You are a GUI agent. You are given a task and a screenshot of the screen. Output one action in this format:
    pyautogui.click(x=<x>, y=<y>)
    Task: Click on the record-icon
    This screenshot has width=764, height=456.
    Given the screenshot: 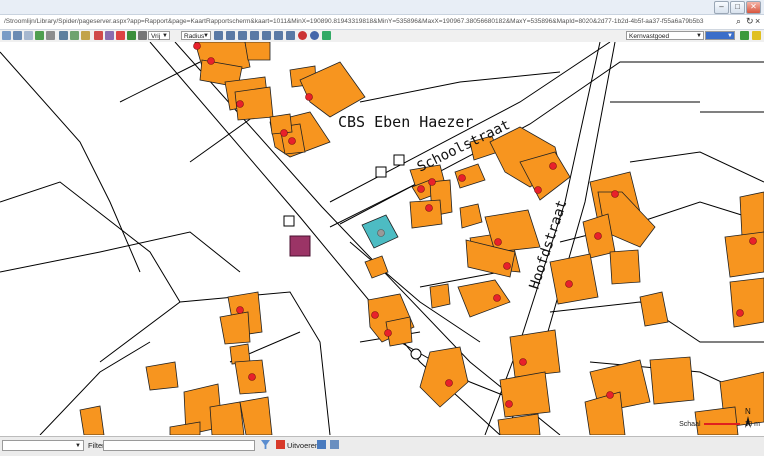 What is the action you would take?
    pyautogui.click(x=302, y=35)
    